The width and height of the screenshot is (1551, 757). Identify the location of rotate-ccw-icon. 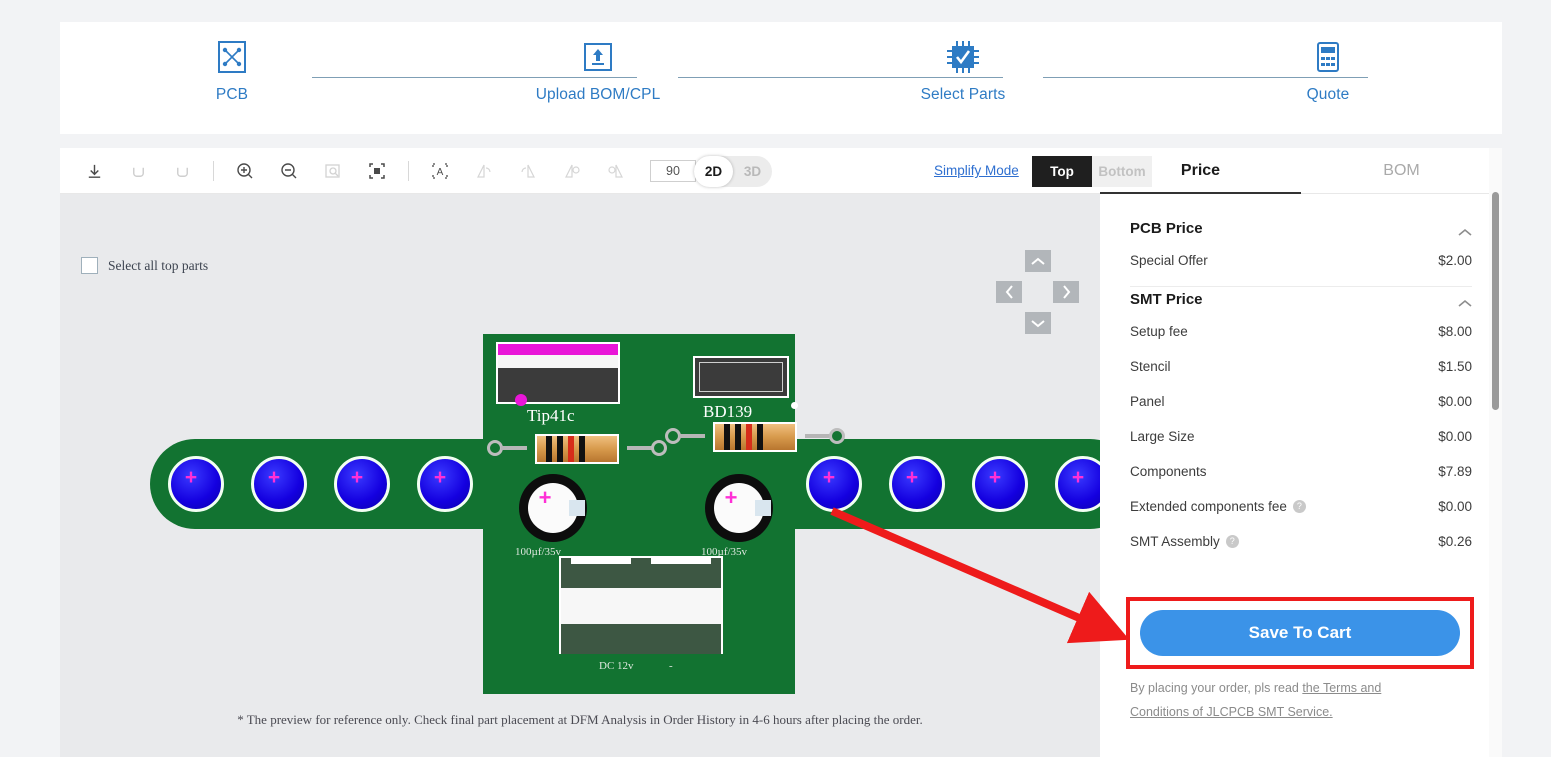
(616, 171).